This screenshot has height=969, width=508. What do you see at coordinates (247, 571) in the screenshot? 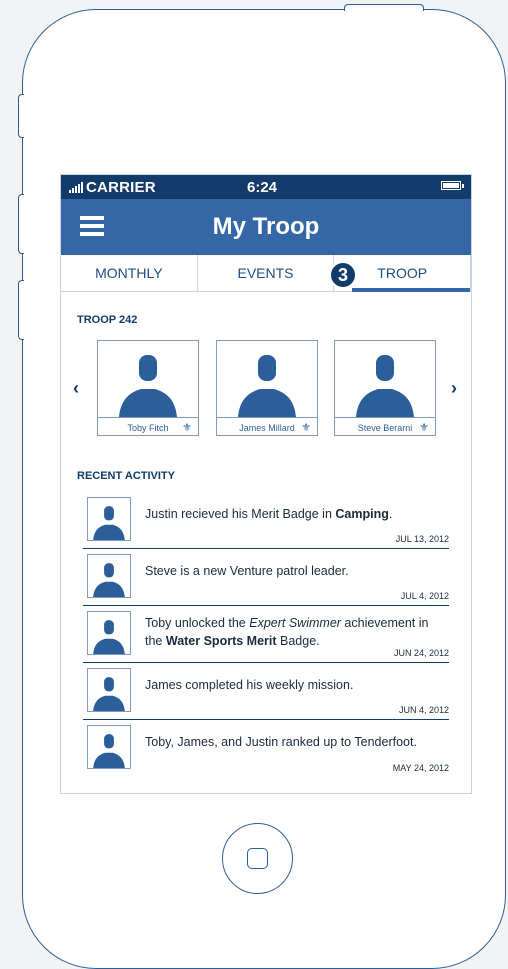
I see `activity-text: Steve is a new Venture patrol leader.` at bounding box center [247, 571].